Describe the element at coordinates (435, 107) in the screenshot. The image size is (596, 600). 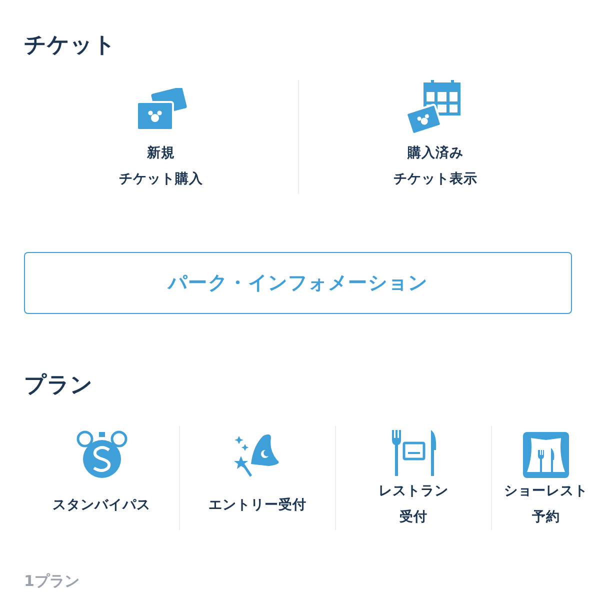
I see `calendar-ticket-icon` at that location.